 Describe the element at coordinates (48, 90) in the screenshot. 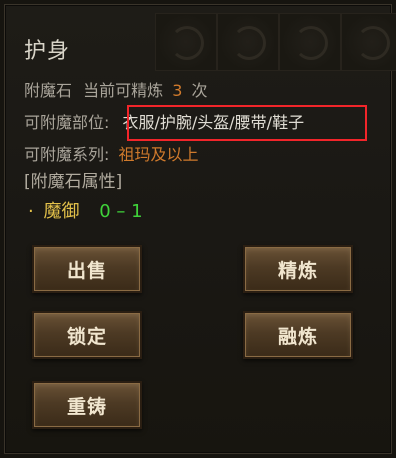

I see `enchant-stone-label: 附魔石` at that location.